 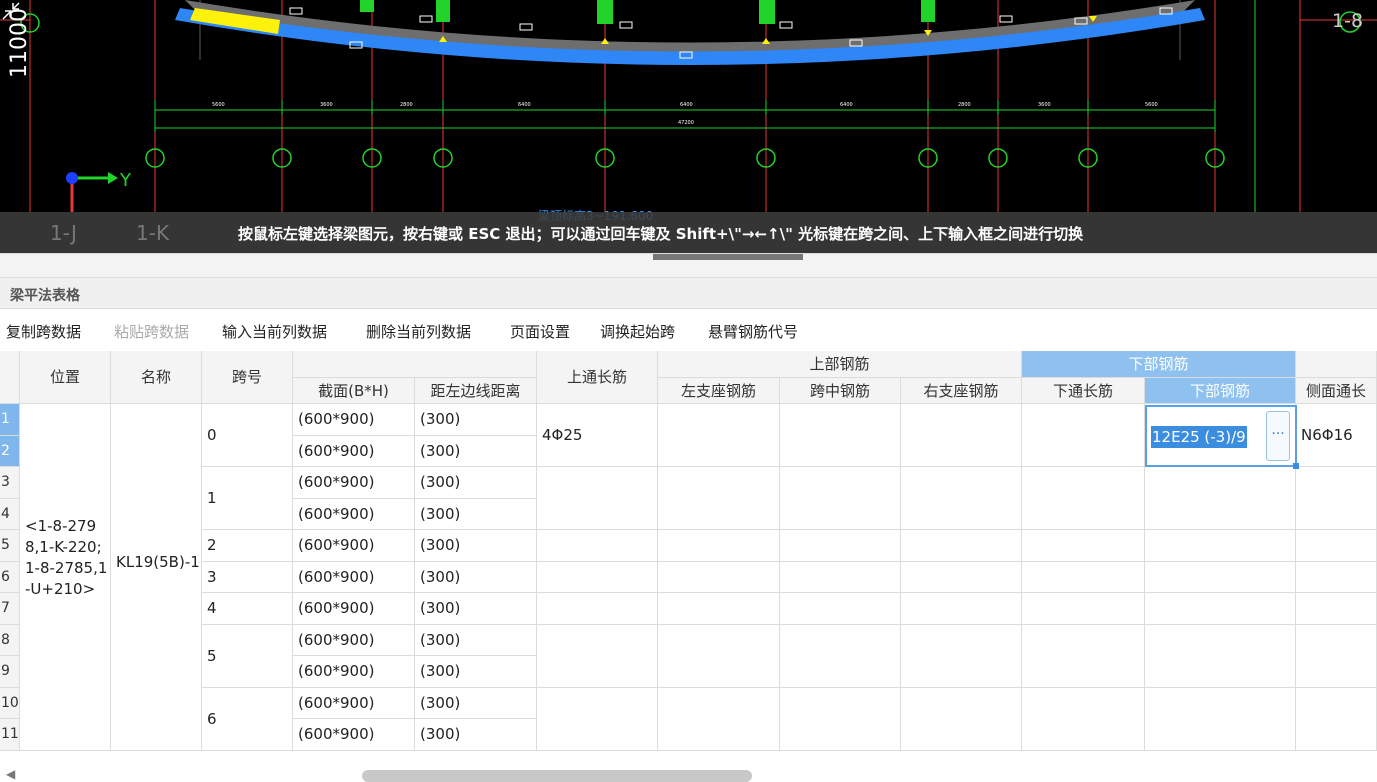 What do you see at coordinates (1336, 435) in the screenshot?
I see `side-through-cell: N6Φ16` at bounding box center [1336, 435].